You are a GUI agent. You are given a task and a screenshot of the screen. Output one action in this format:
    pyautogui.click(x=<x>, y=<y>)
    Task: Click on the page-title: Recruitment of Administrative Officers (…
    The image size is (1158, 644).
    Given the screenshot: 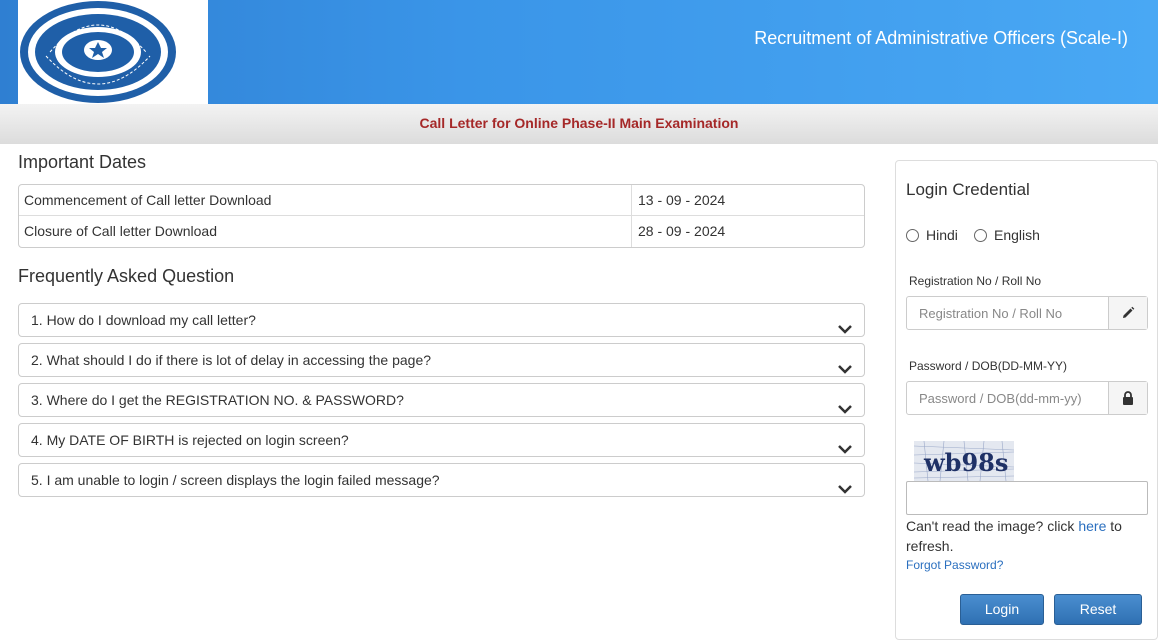 What is the action you would take?
    pyautogui.click(x=941, y=38)
    